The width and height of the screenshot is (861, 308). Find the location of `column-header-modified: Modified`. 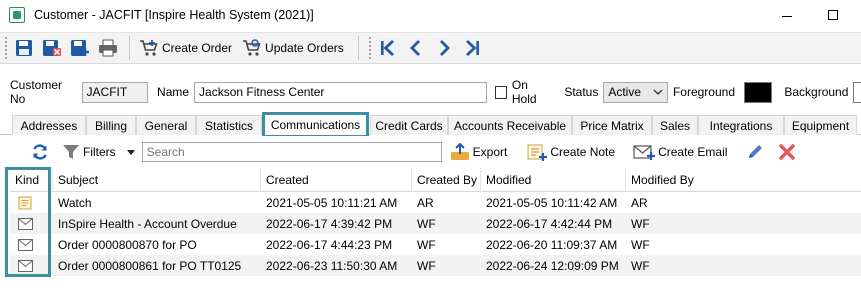

column-header-modified: Modified is located at coordinates (553, 180).